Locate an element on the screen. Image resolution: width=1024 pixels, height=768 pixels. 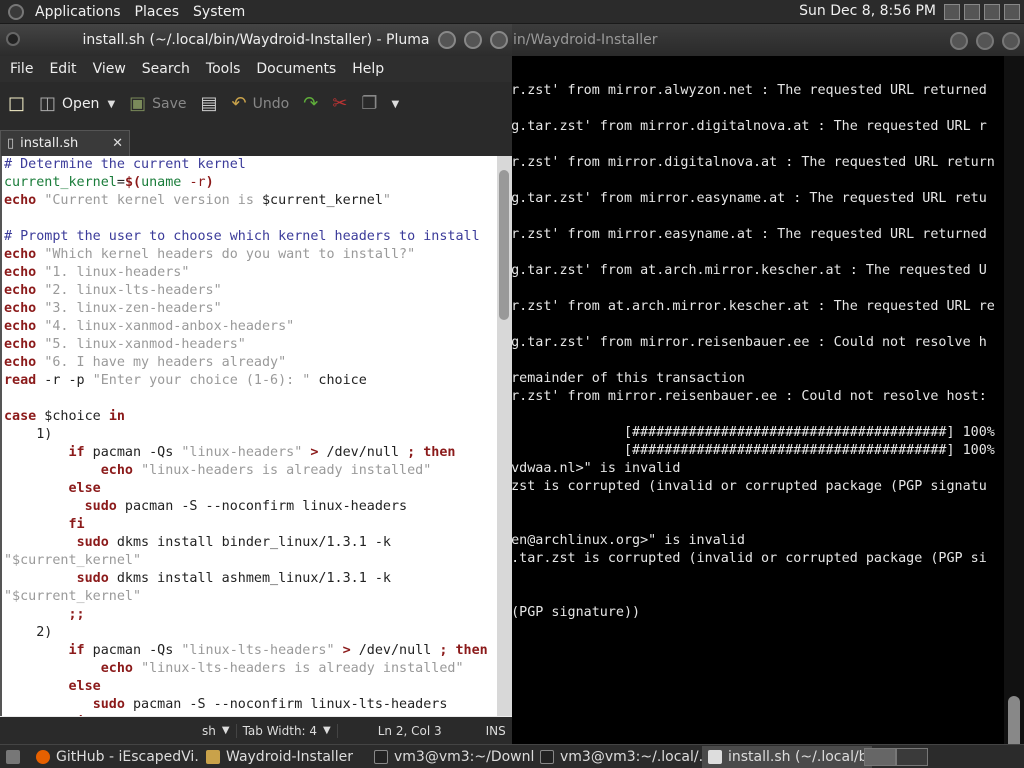
undo-button: ↶ Undo is located at coordinates (261, 104).